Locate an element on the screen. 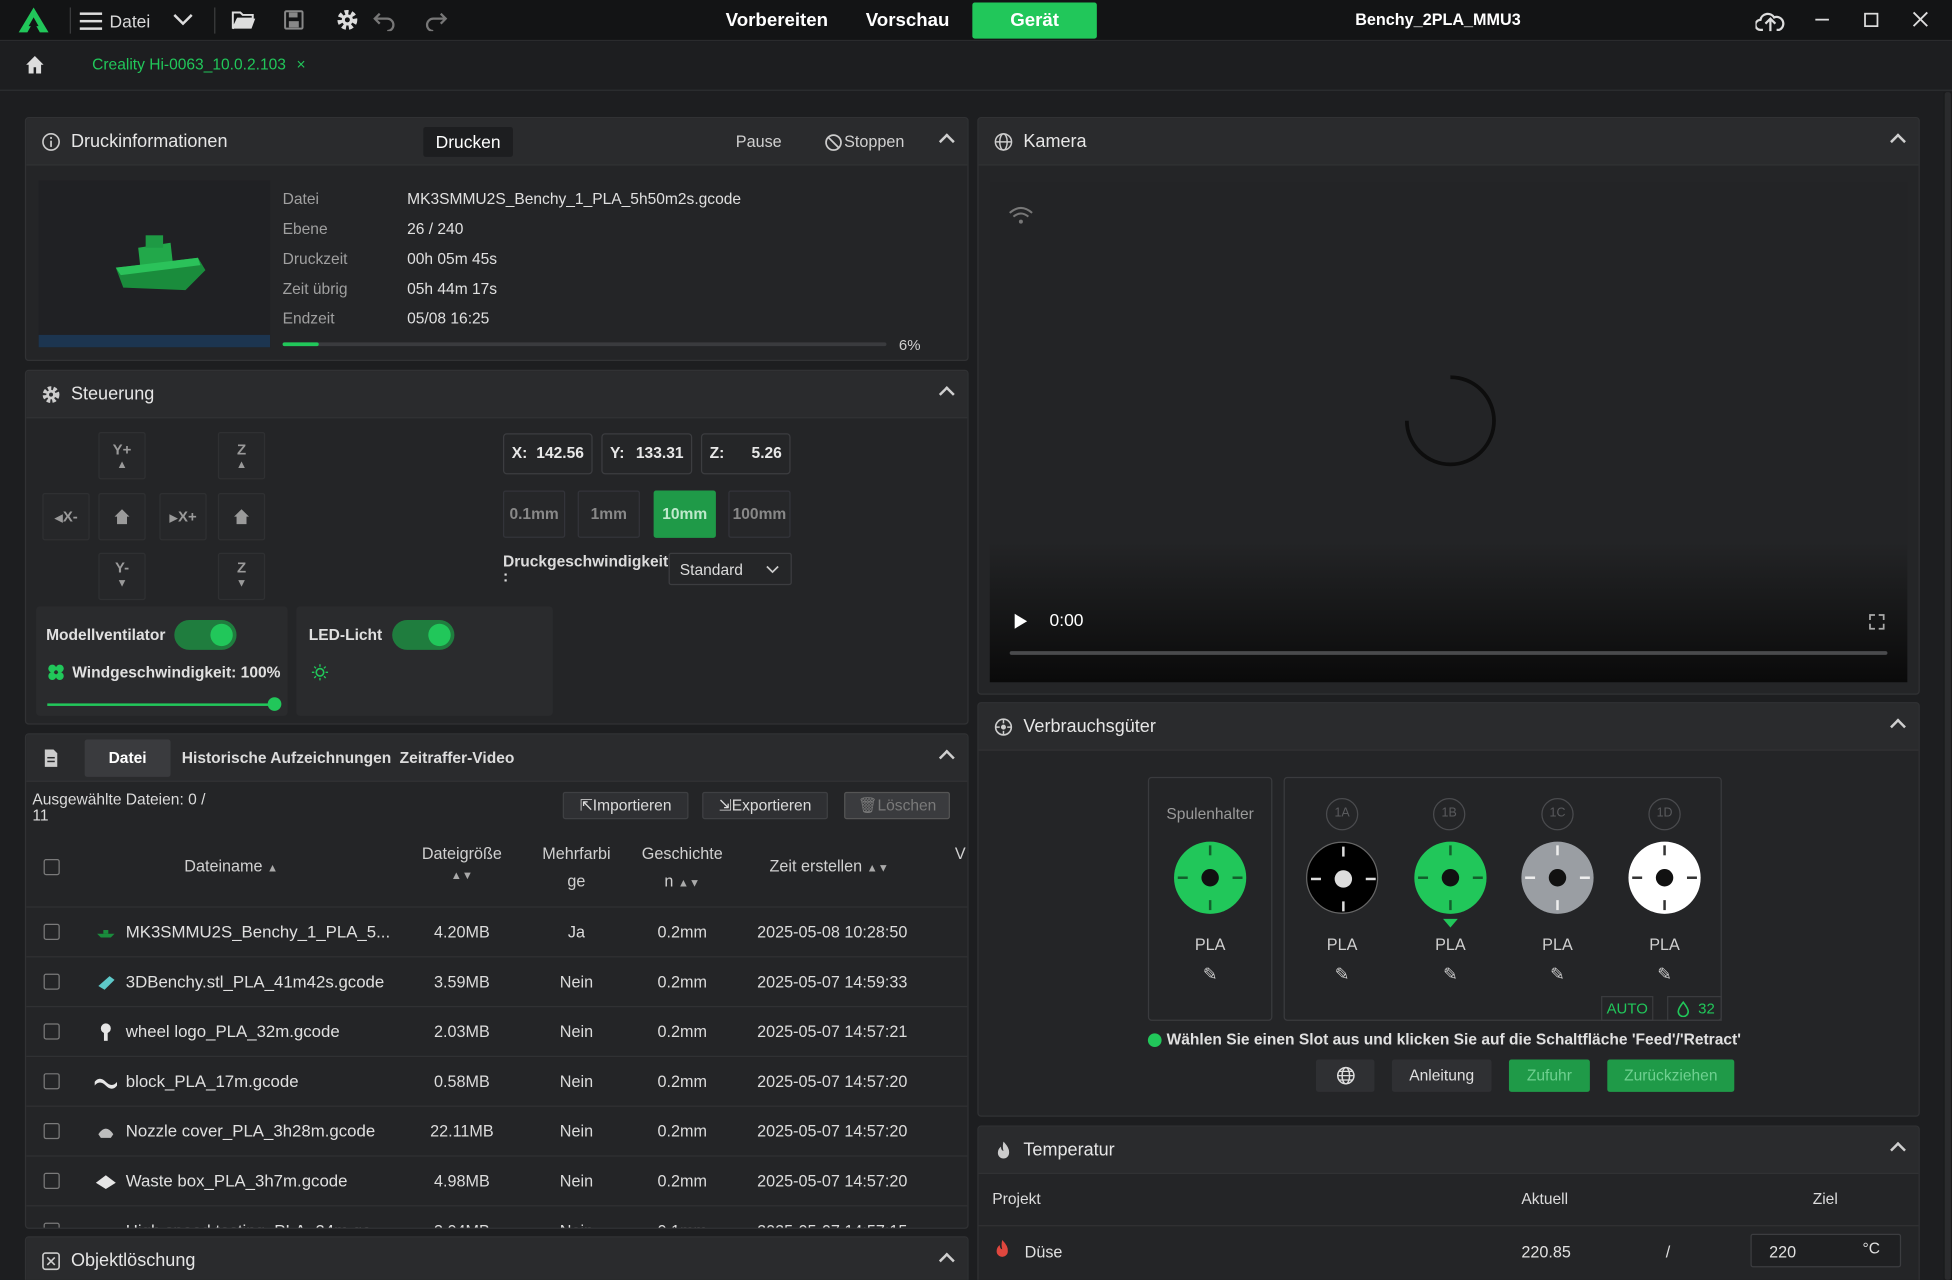 The image size is (1952, 1280). col-name-header: Dateiname ▲ is located at coordinates (231, 866).